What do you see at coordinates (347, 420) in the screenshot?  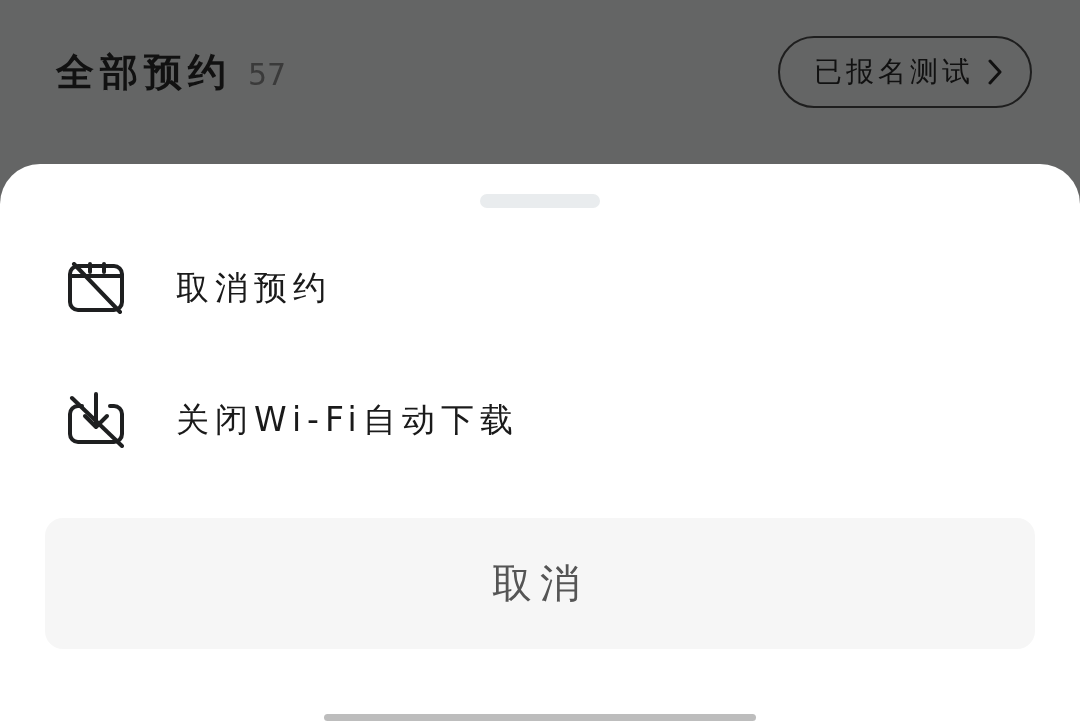 I see `menu-item: 关闭Wi-Fi自动下载` at bounding box center [347, 420].